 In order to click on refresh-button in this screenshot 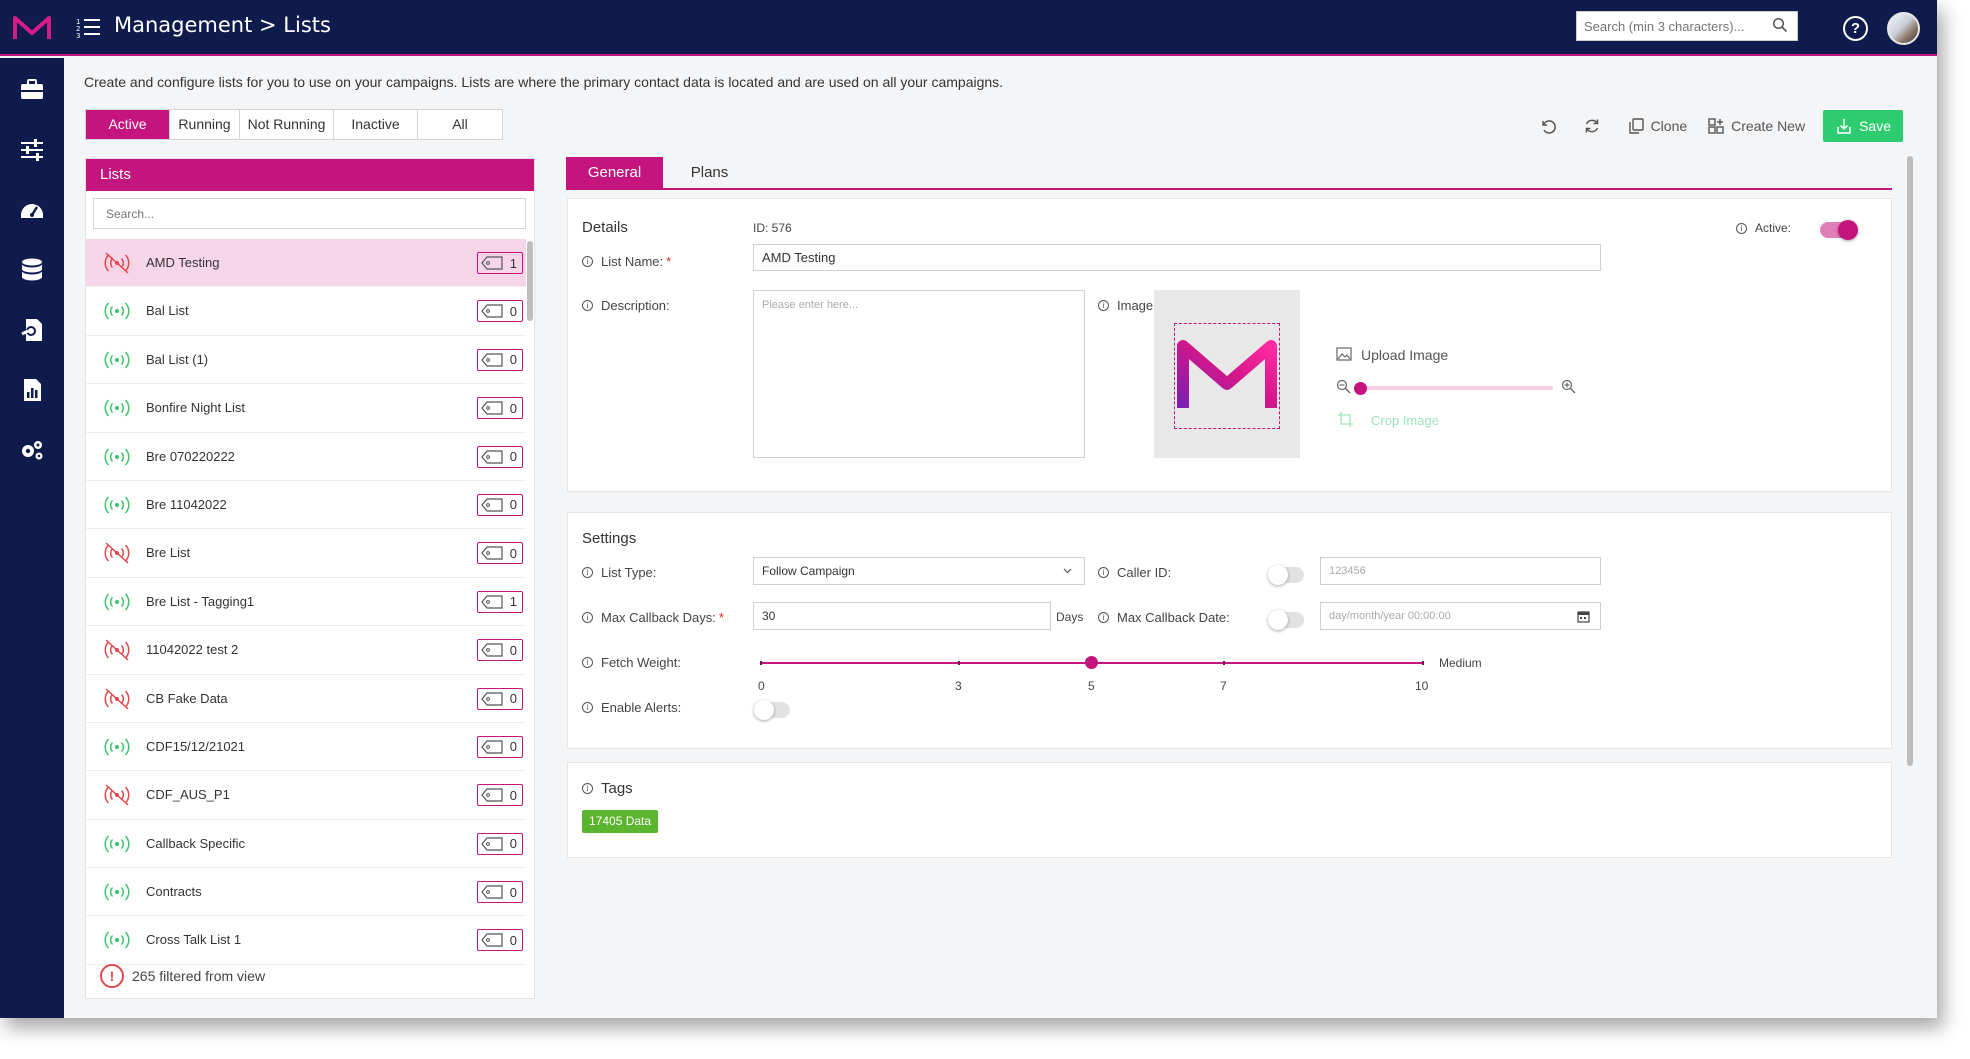, I will do `click(1595, 126)`.